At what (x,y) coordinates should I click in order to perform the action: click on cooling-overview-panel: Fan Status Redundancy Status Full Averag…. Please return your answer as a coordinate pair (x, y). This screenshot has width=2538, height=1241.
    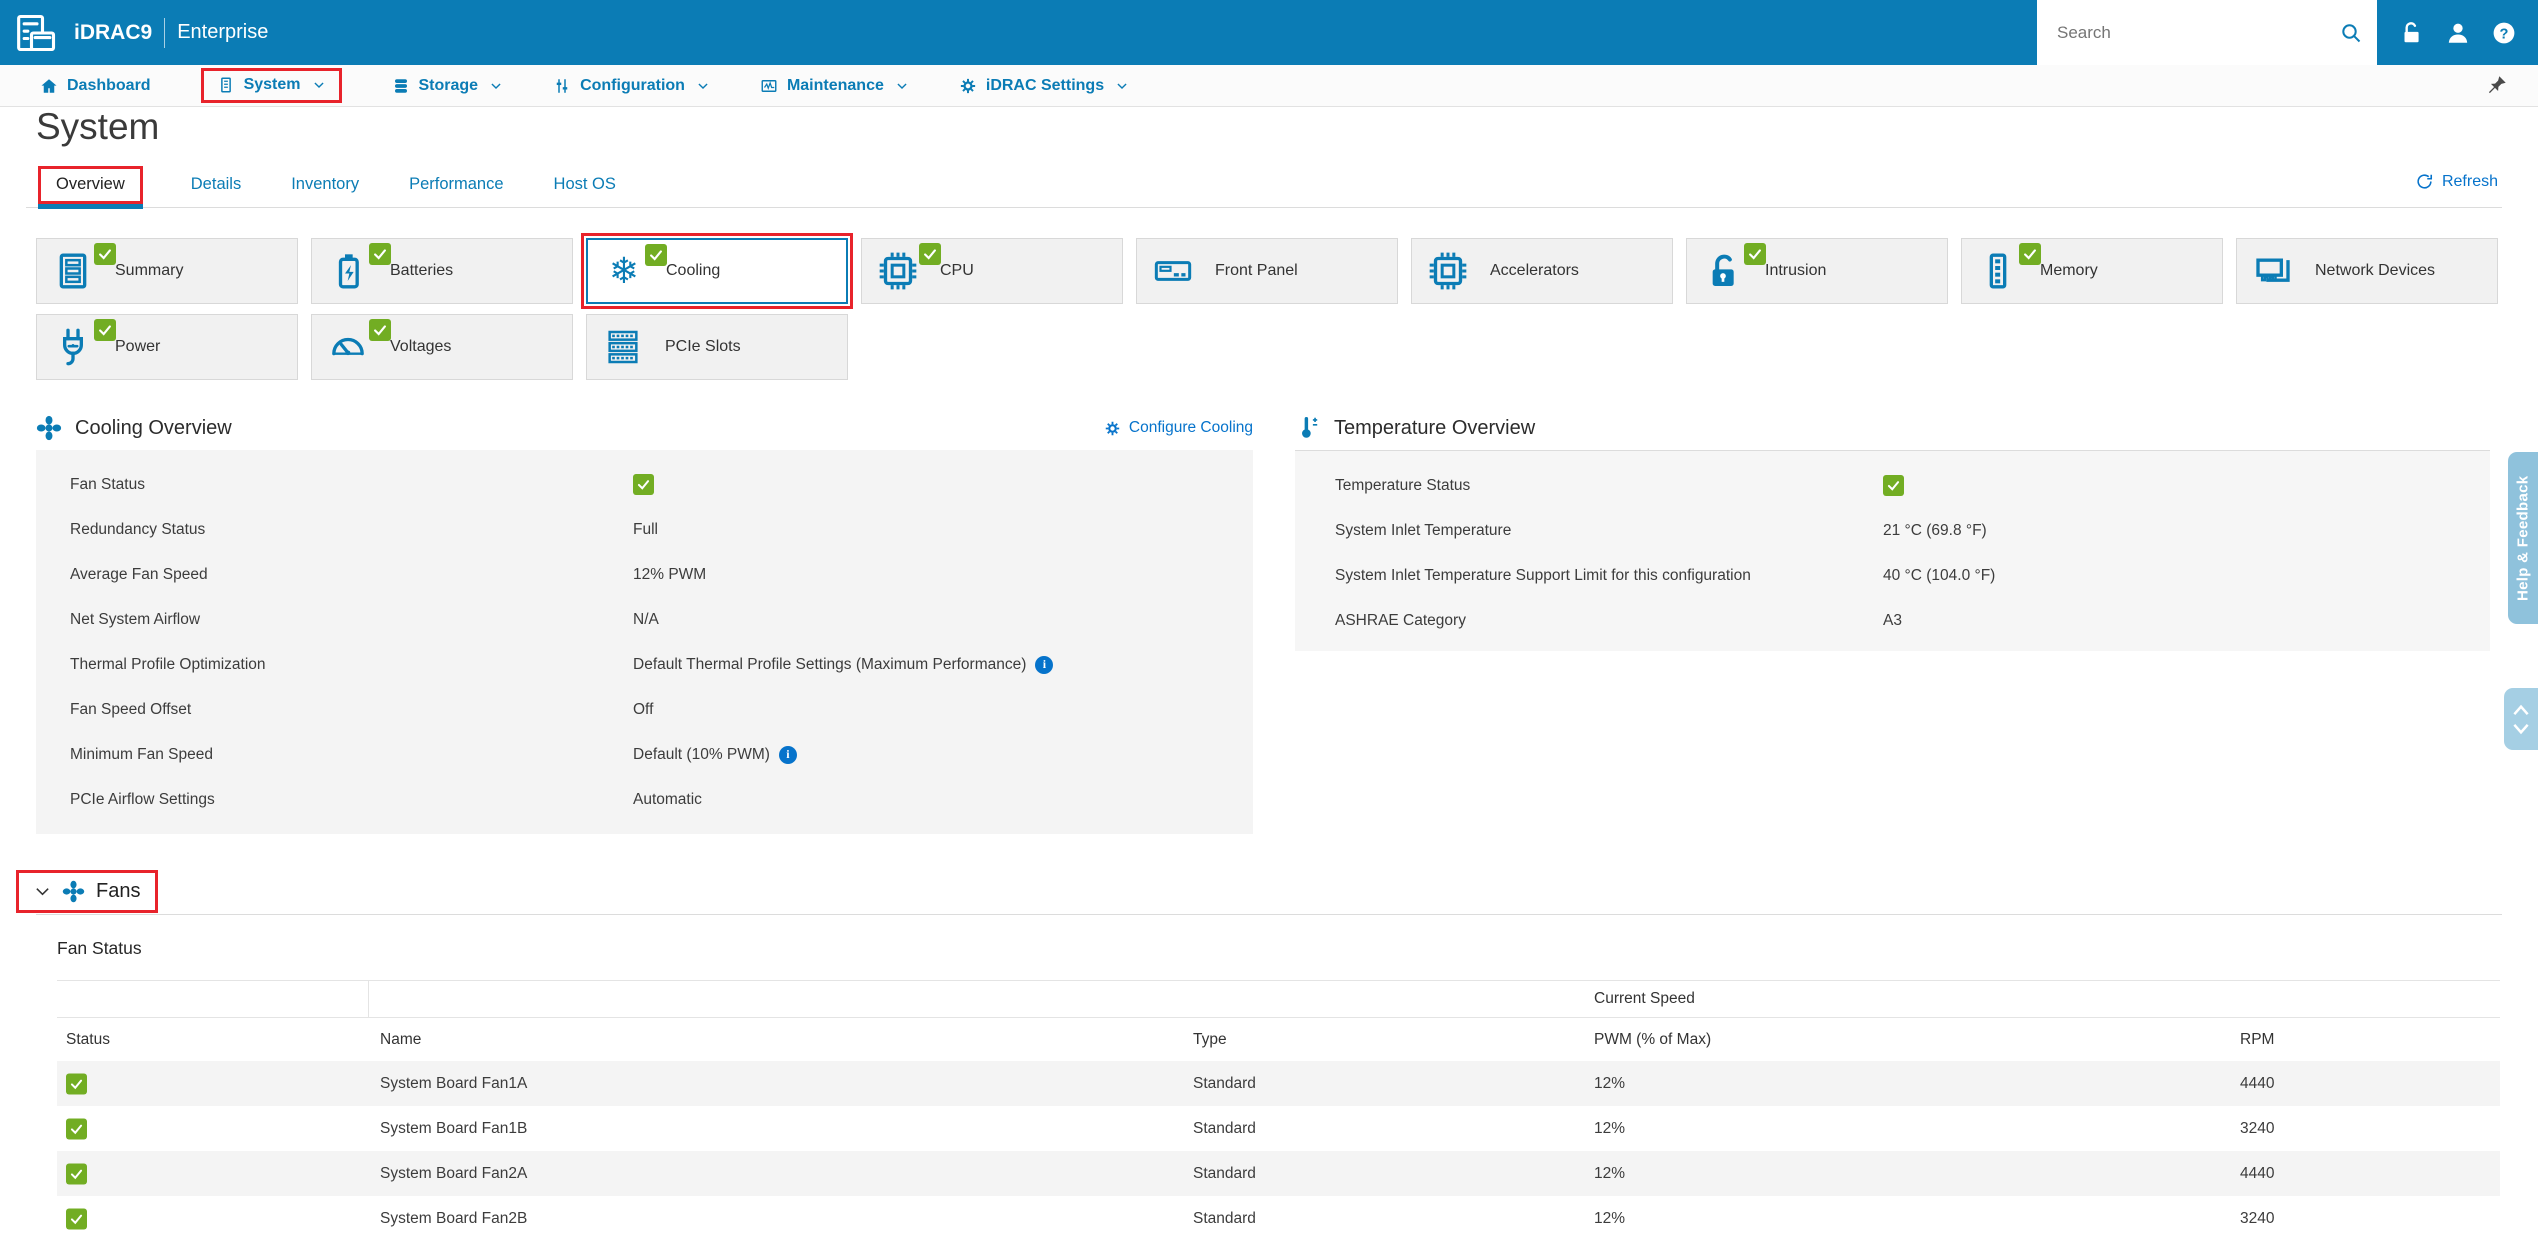
    Looking at the image, I should click on (644, 642).